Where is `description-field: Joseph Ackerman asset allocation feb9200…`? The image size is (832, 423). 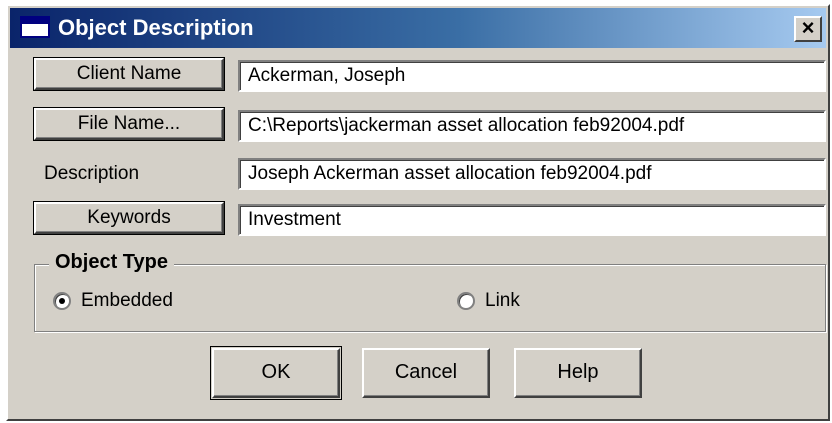 description-field: Joseph Ackerman asset allocation feb9200… is located at coordinates (532, 174).